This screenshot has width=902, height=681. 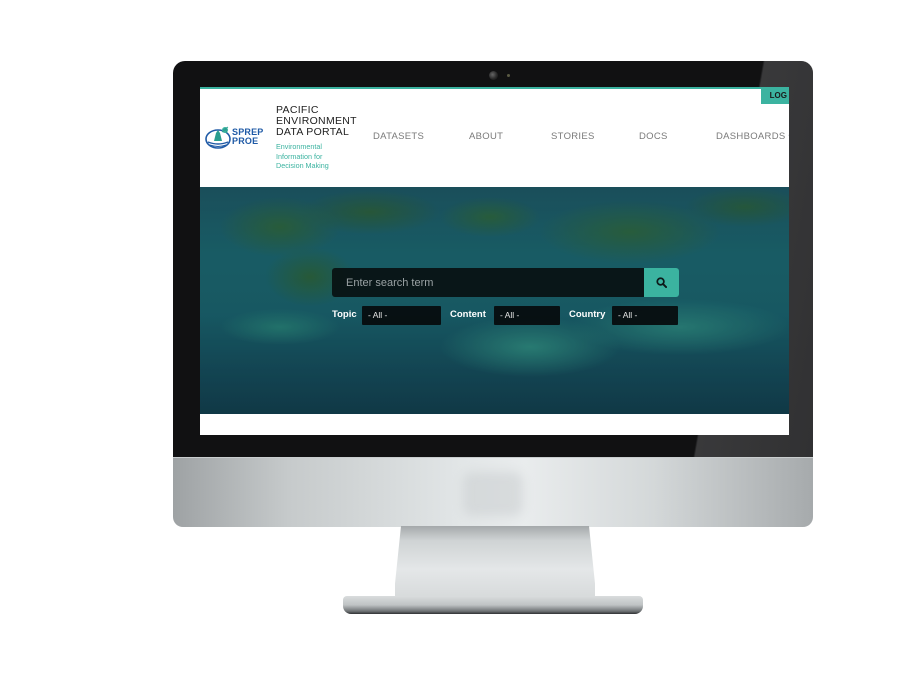 I want to click on nav-item-stories: STORIES, so click(x=573, y=136).